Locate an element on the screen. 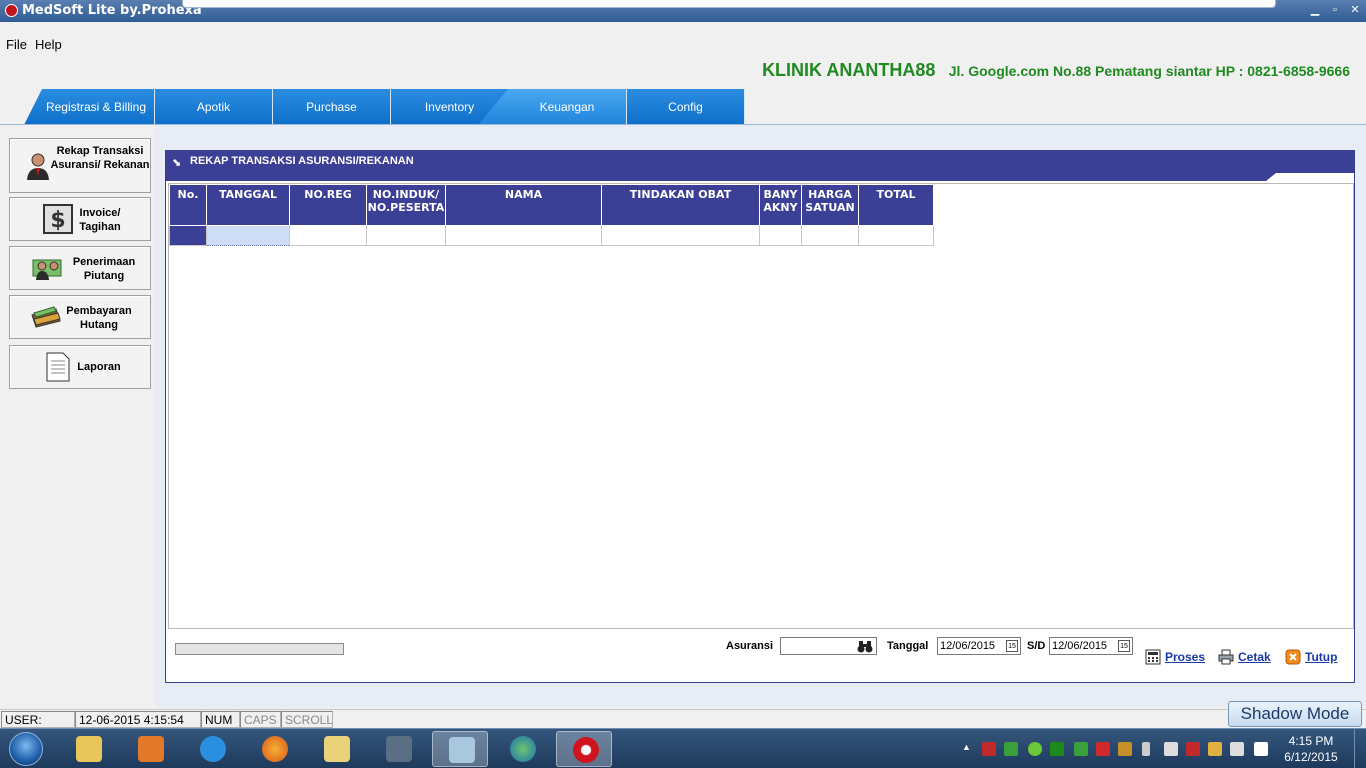 This screenshot has height=768, width=1366. col-total: TOTAL is located at coordinates (896, 205).